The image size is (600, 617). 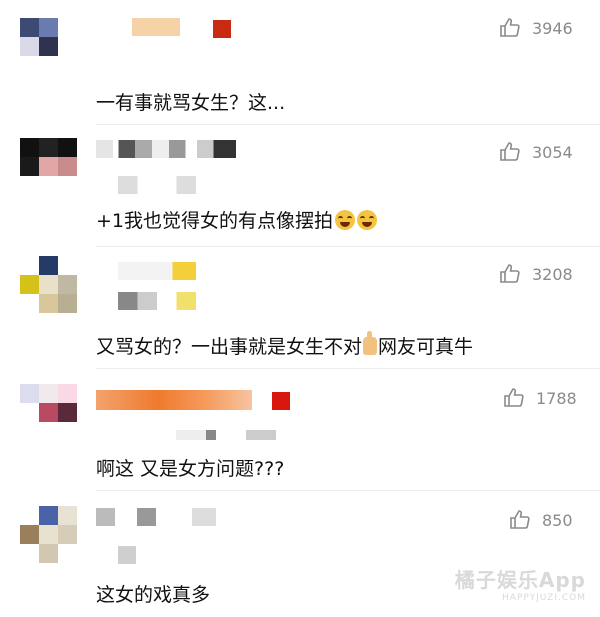 I want to click on like-count: 3946, so click(x=552, y=28).